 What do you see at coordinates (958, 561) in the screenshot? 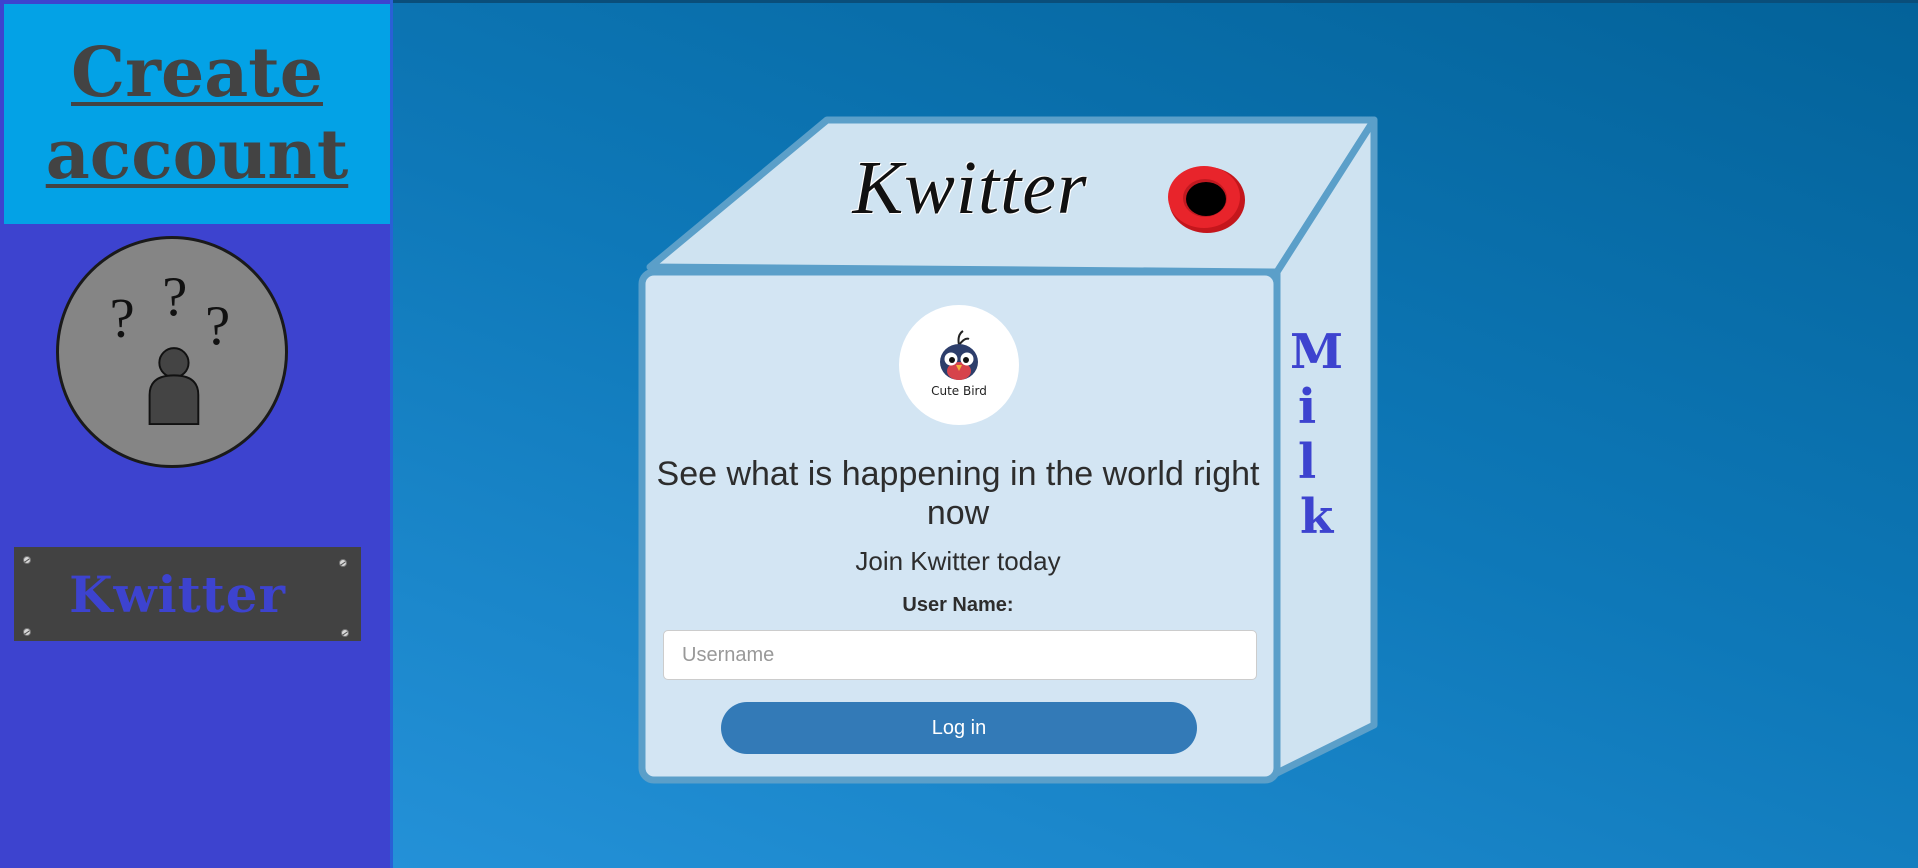
I see `subheadline: Join Kwitter today` at bounding box center [958, 561].